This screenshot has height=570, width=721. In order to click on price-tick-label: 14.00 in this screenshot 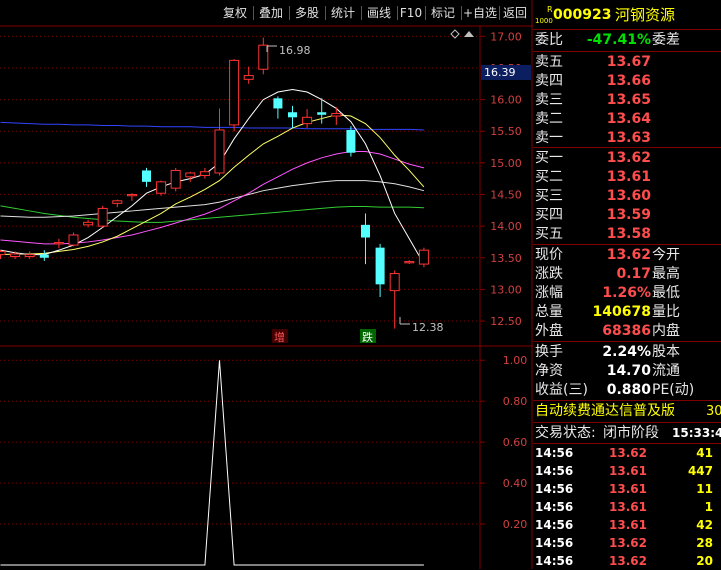, I will do `click(506, 226)`.